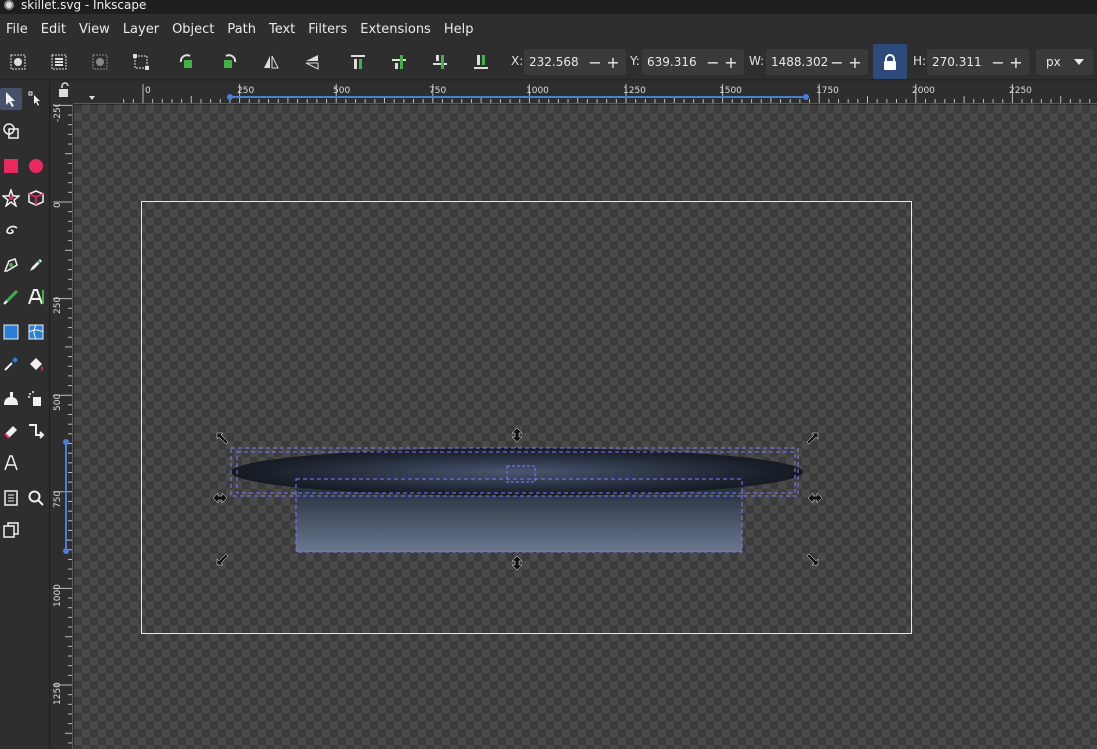 The width and height of the screenshot is (1097, 749). Describe the element at coordinates (517, 435) in the screenshot. I see `resize-handle-n` at that location.